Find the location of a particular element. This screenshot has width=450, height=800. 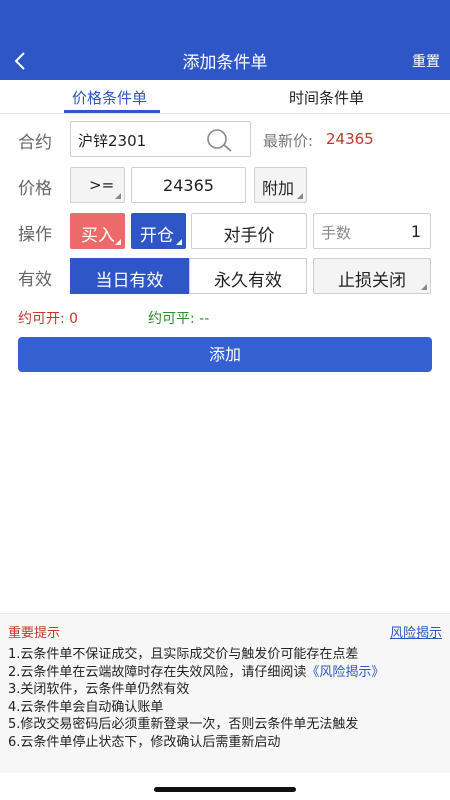

contract-value: 沪锌2301 is located at coordinates (112, 141).